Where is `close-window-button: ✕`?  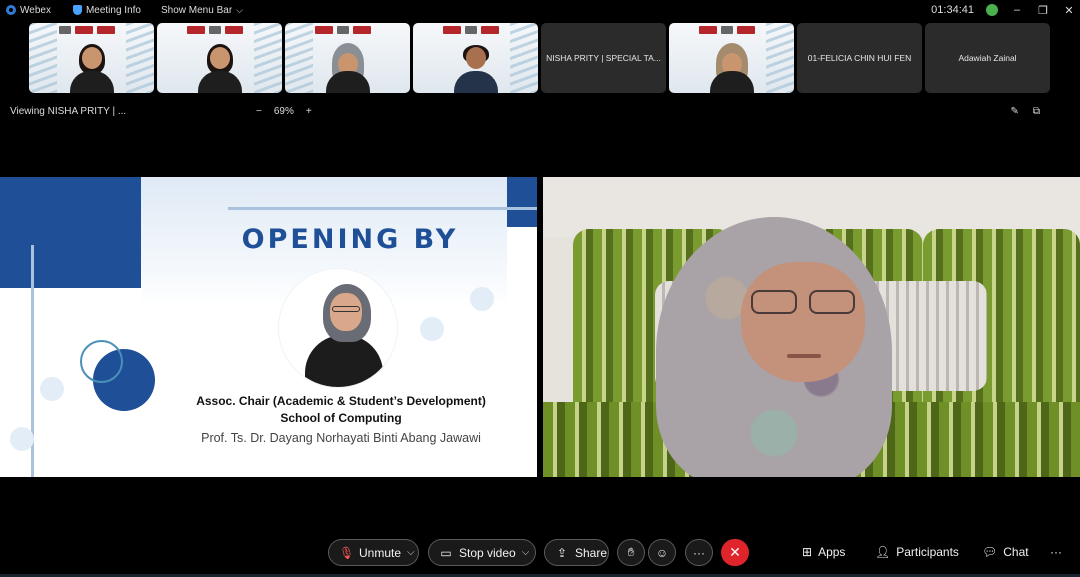
close-window-button: ✕ is located at coordinates (1069, 10).